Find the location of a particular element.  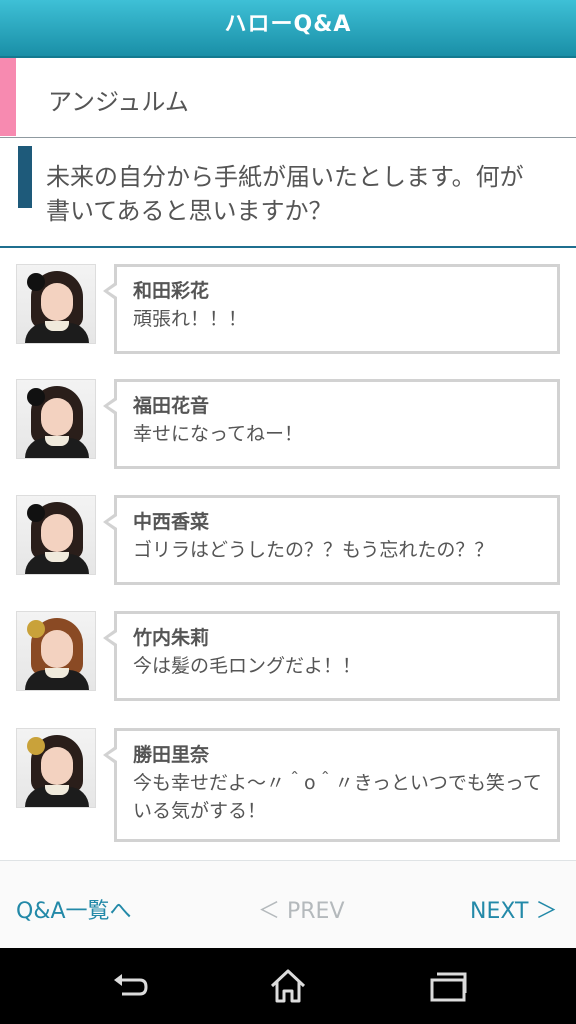

home-icon is located at coordinates (288, 986).